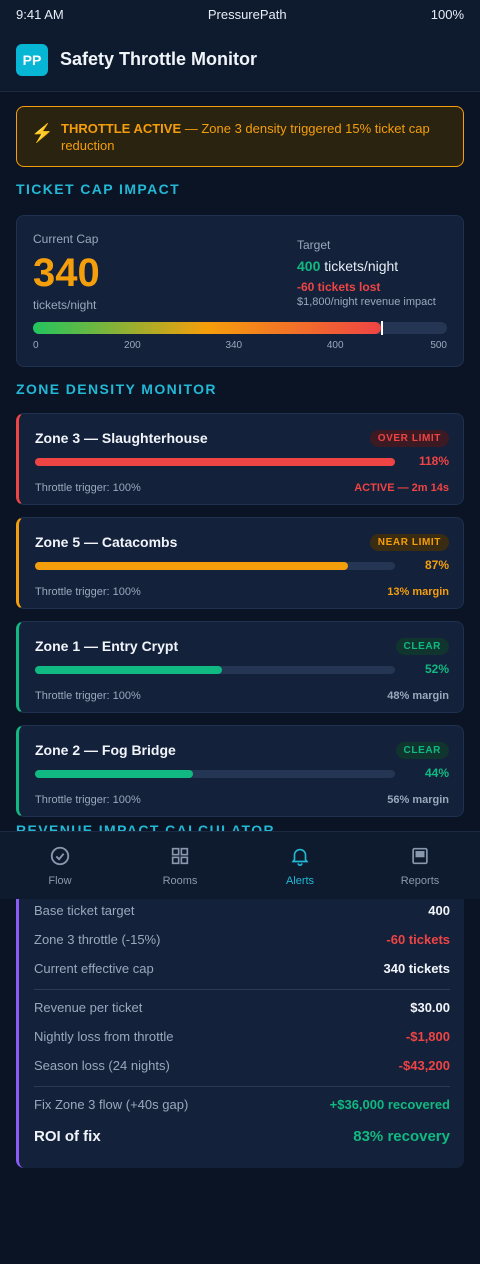  I want to click on bottom-nav: Flow Rooms Alerts Reports, so click(240, 865).